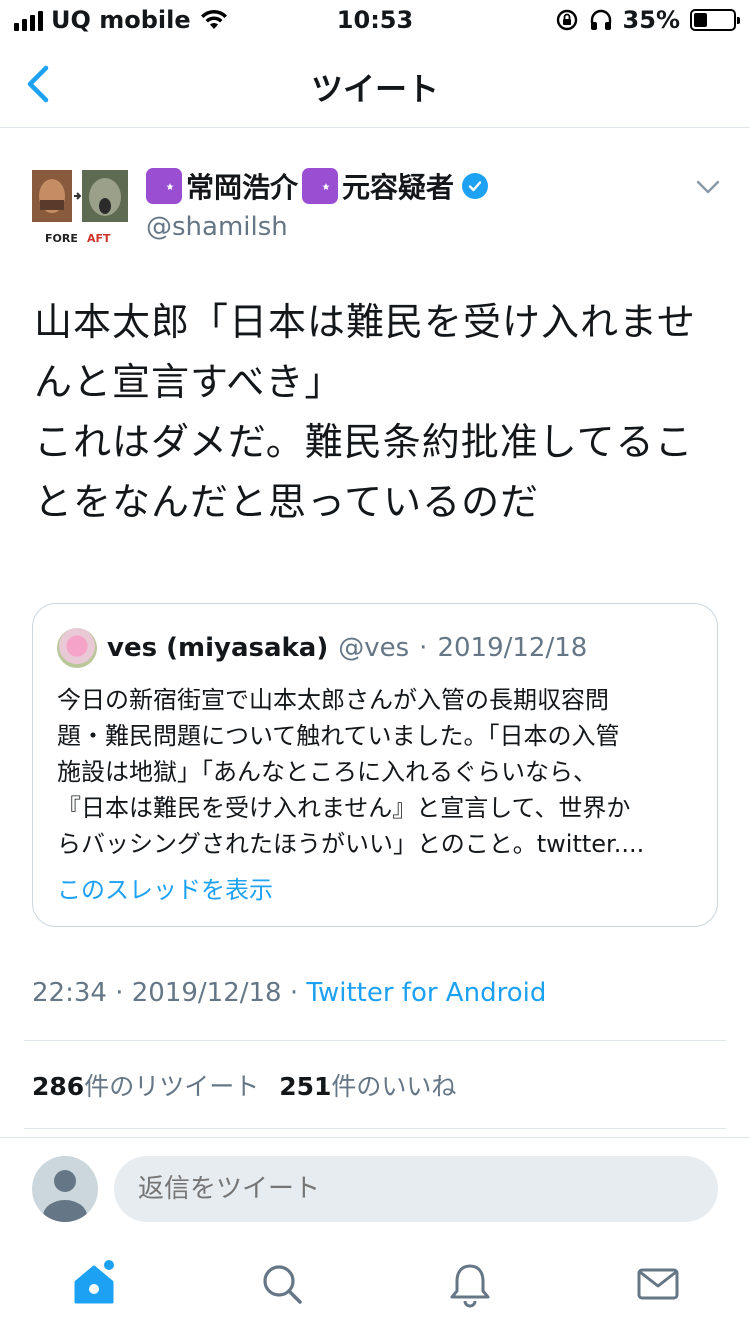 Image resolution: width=750 pixels, height=1334 pixels. I want to click on author-name-text: 常岡浩介, so click(242, 187).